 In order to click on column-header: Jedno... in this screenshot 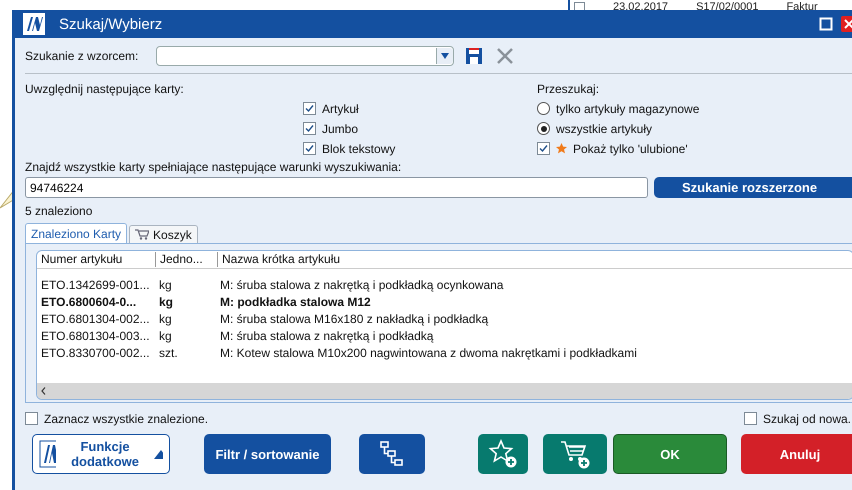, I will do `click(187, 259)`.